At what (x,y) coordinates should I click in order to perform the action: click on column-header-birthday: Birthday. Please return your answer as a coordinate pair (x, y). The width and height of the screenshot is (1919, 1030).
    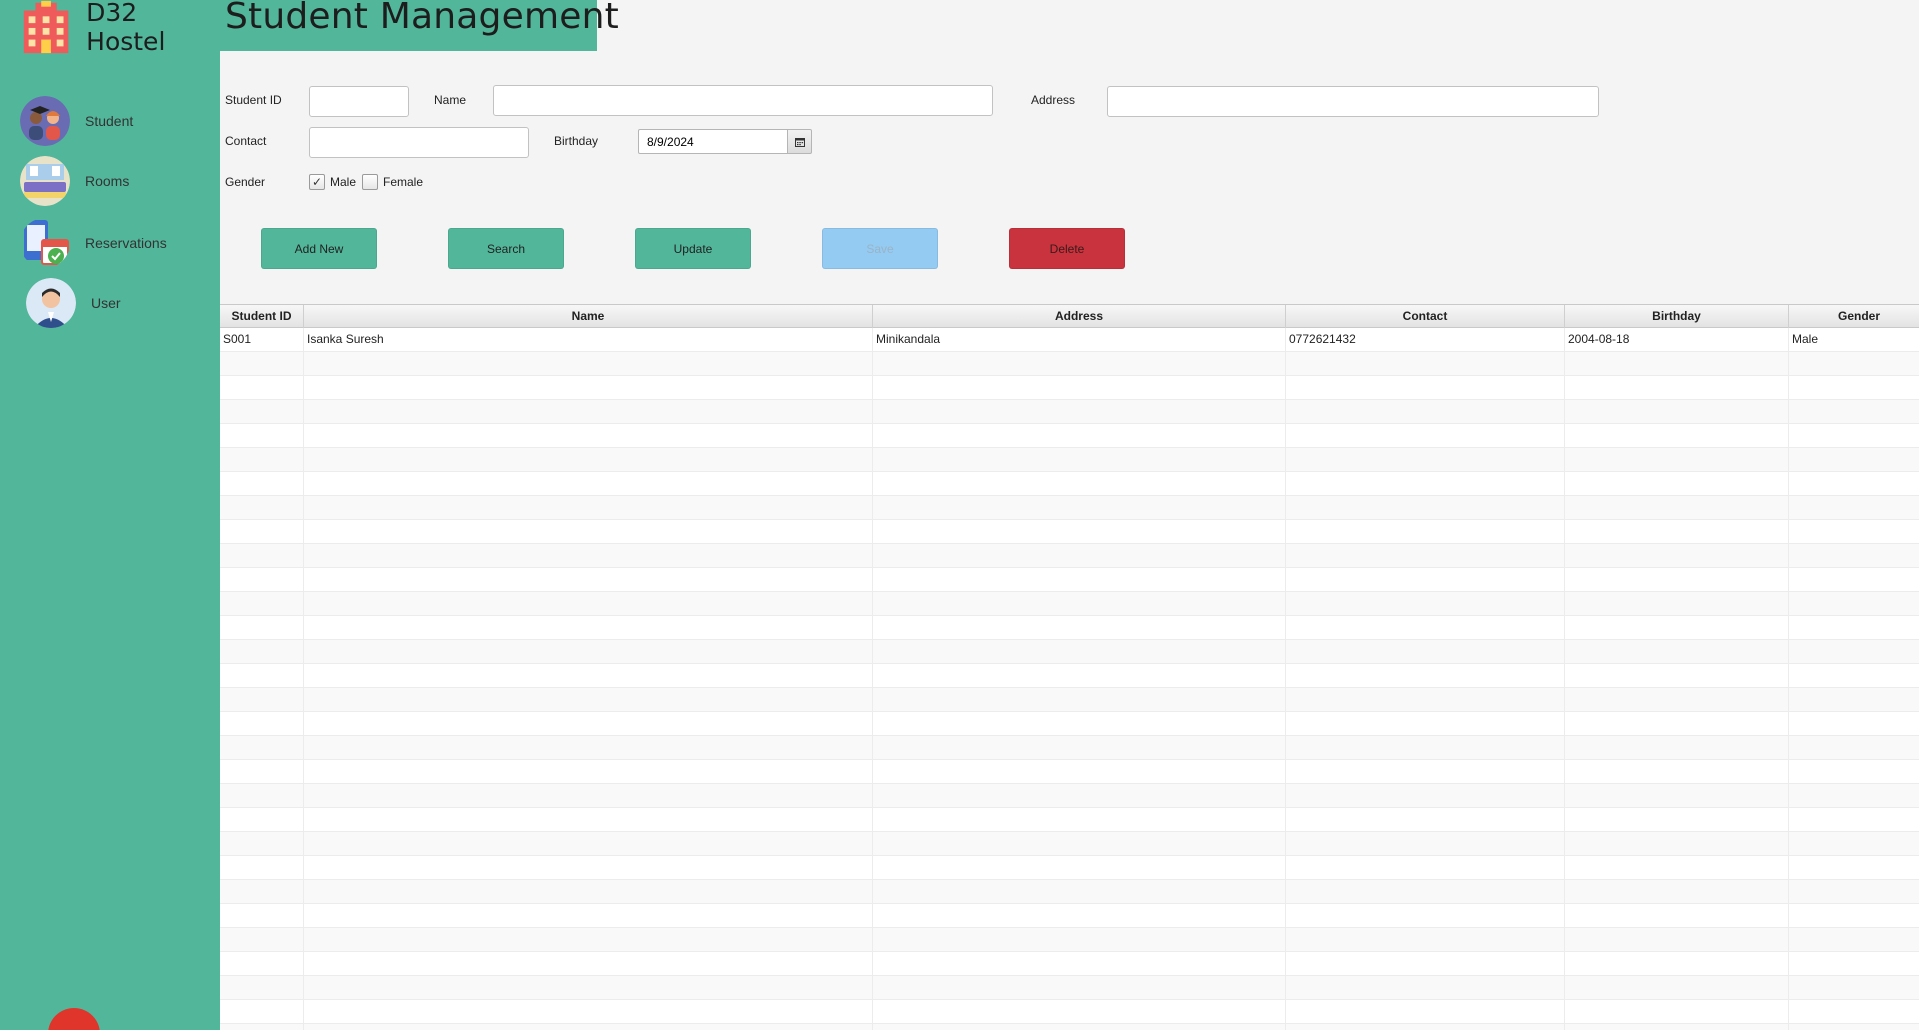
    Looking at the image, I should click on (1677, 316).